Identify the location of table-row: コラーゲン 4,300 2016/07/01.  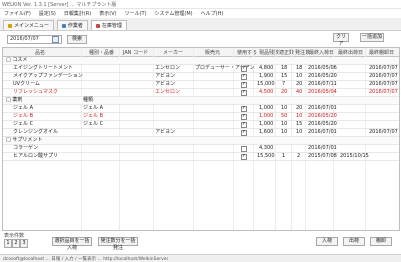
(201, 149).